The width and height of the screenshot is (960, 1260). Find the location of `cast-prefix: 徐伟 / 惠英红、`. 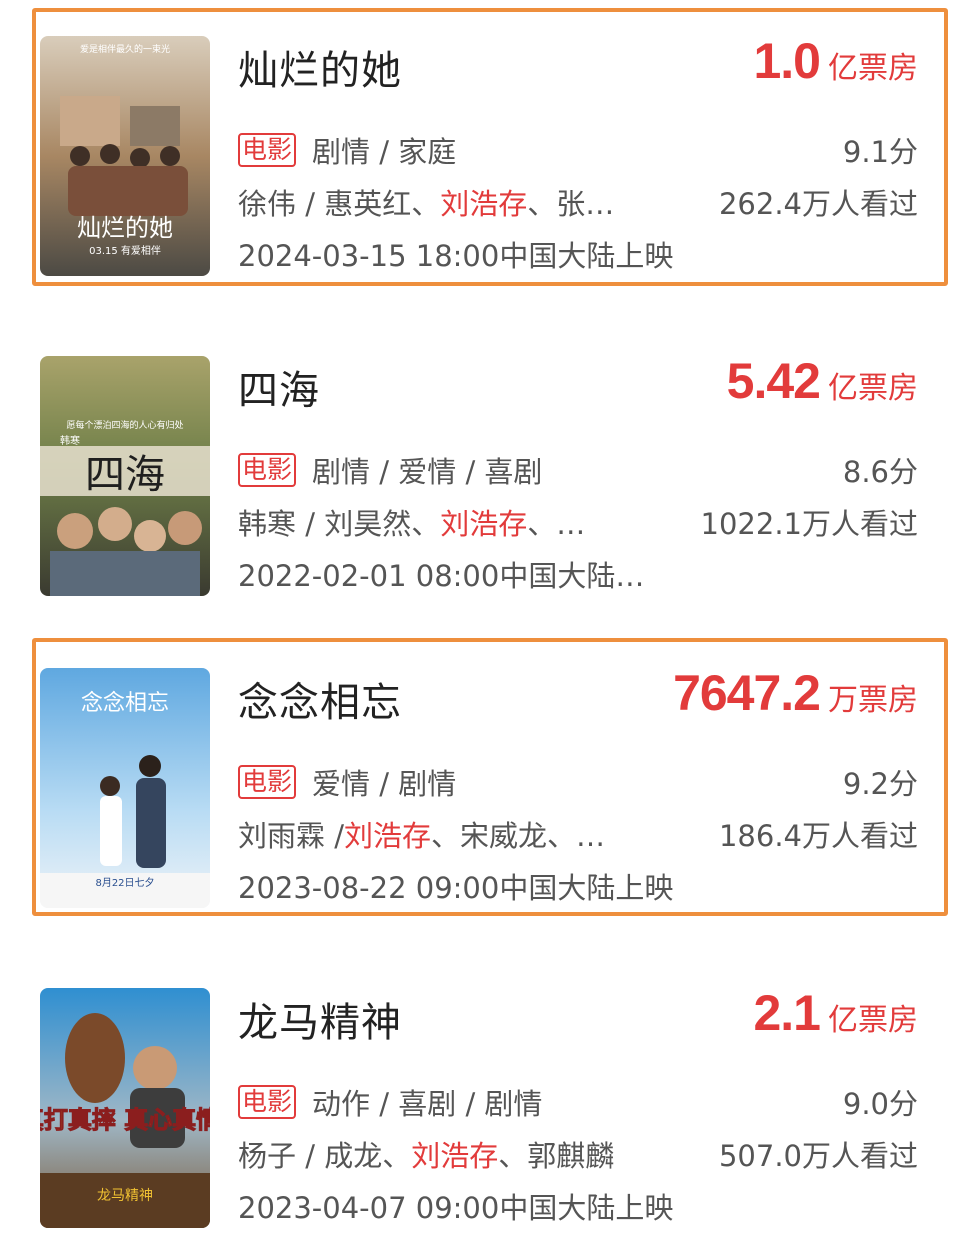

cast-prefix: 徐伟 / 惠英红、 is located at coordinates (339, 204).